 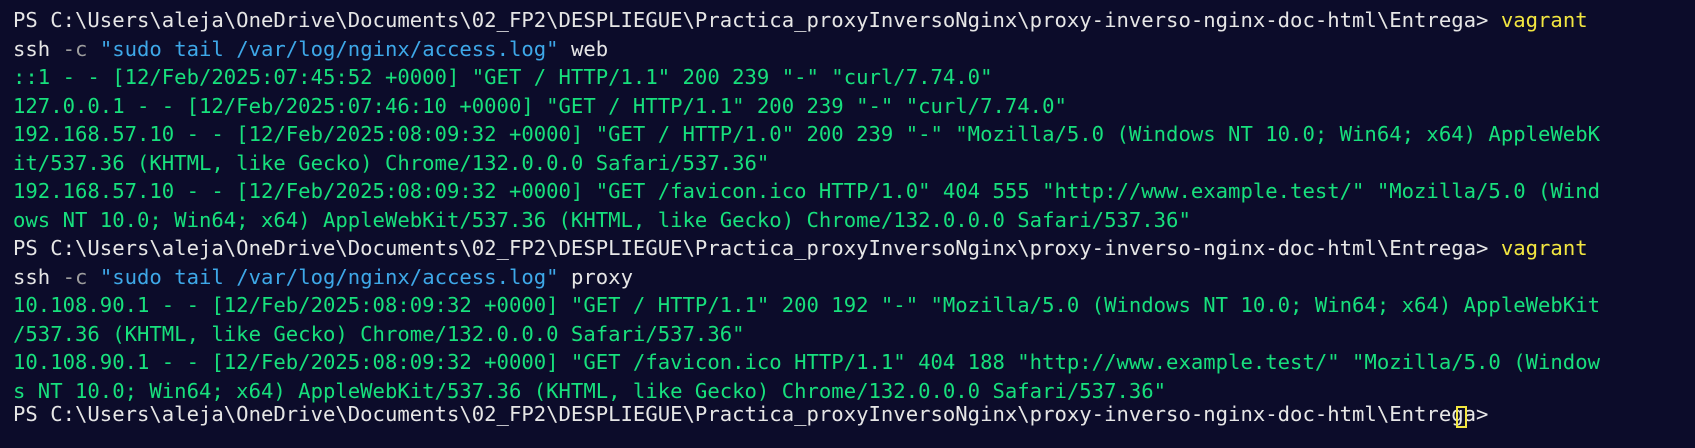 I want to click on block-cursor-icon, so click(x=1461, y=417).